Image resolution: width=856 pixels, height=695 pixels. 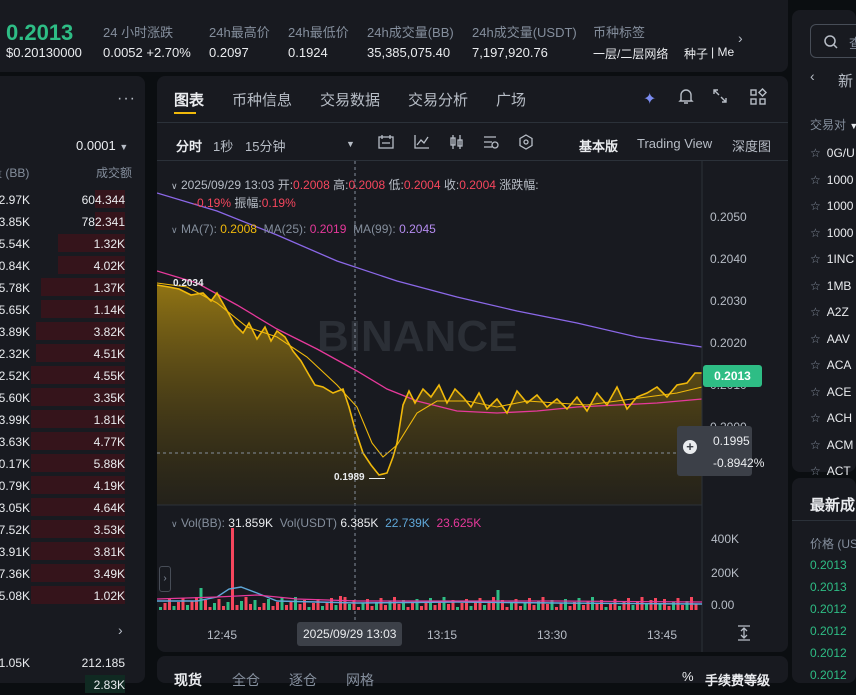 I want to click on tag-more: | Me, so click(x=722, y=52).